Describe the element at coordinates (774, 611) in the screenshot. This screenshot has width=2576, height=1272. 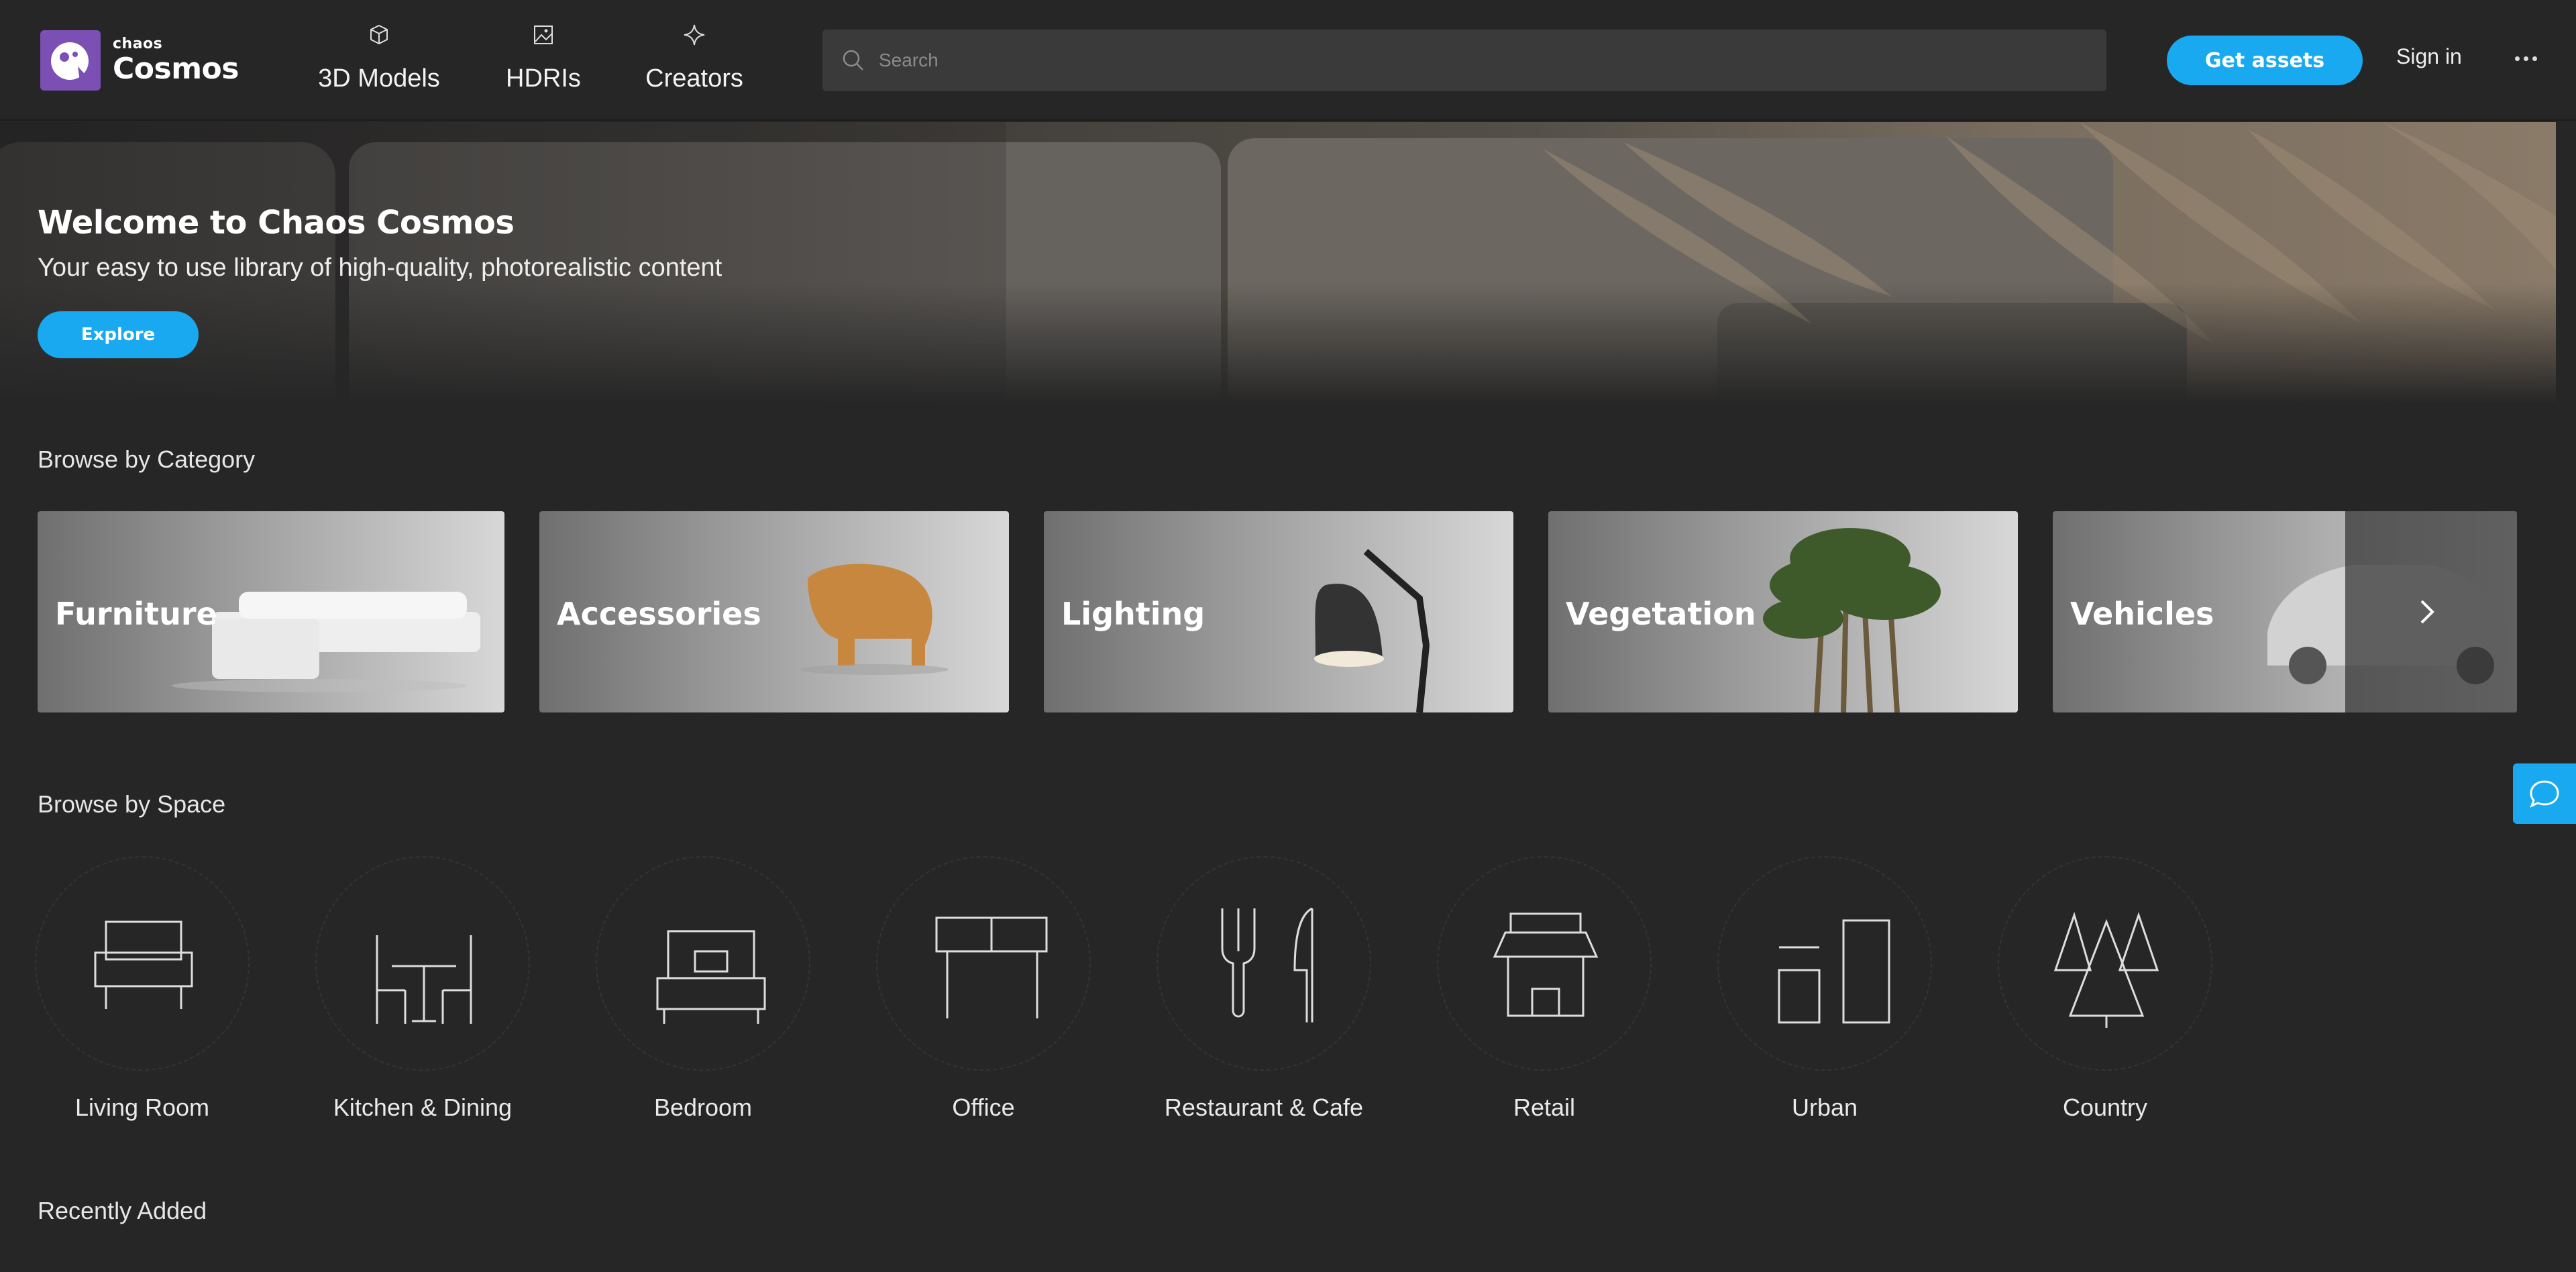
I see `category-card-accessories: Accessories` at that location.